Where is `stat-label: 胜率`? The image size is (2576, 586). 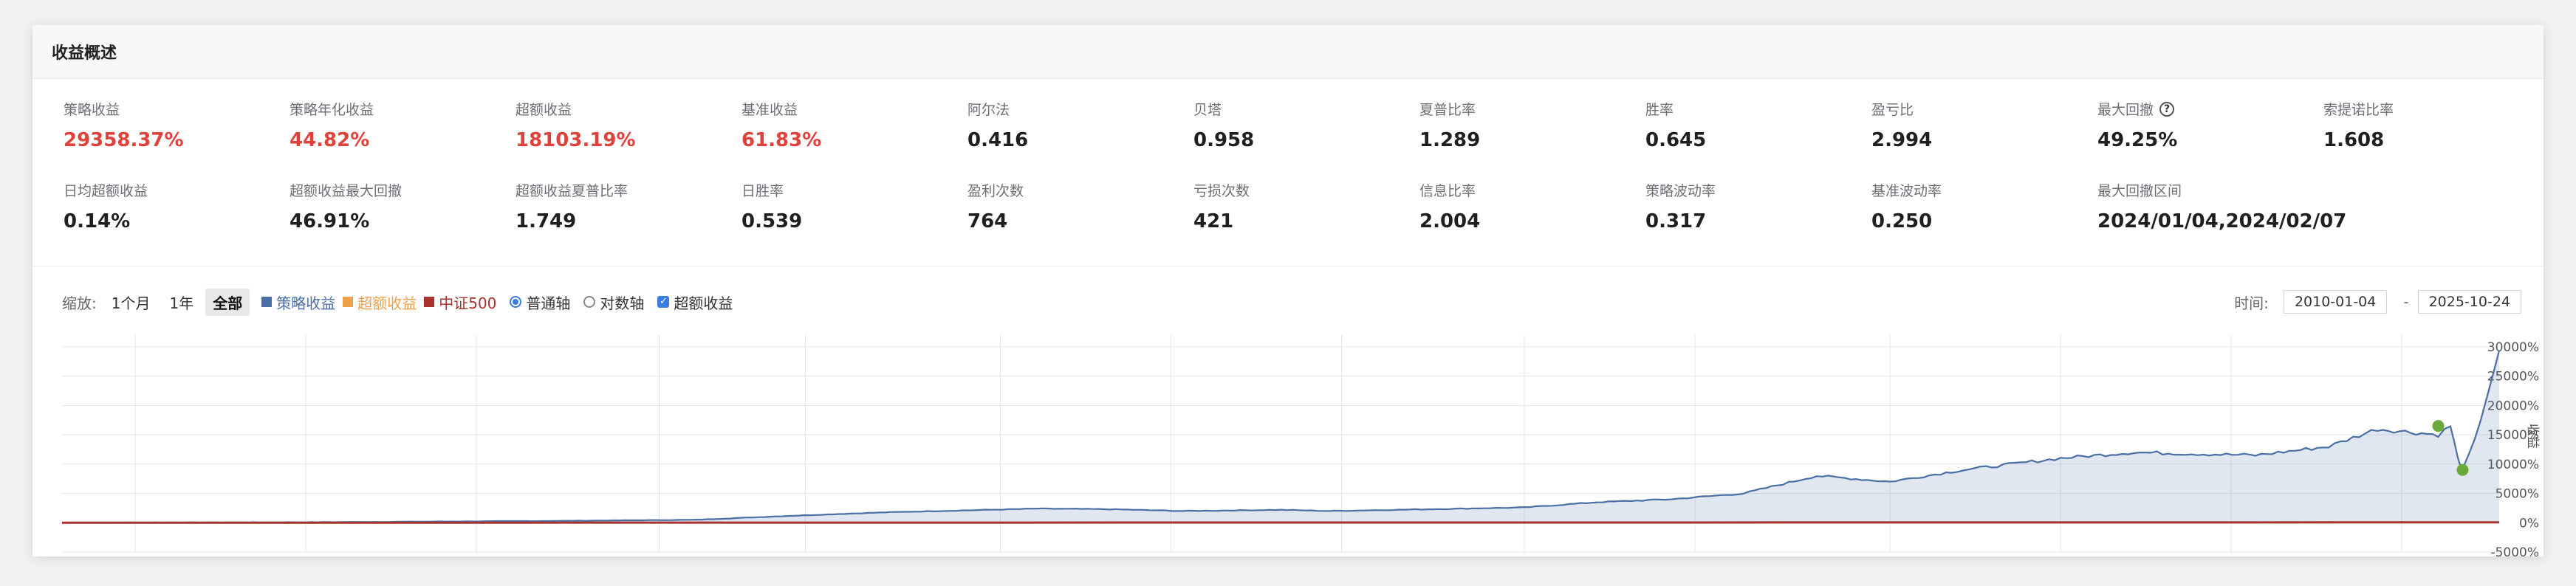
stat-label: 胜率 is located at coordinates (1659, 110).